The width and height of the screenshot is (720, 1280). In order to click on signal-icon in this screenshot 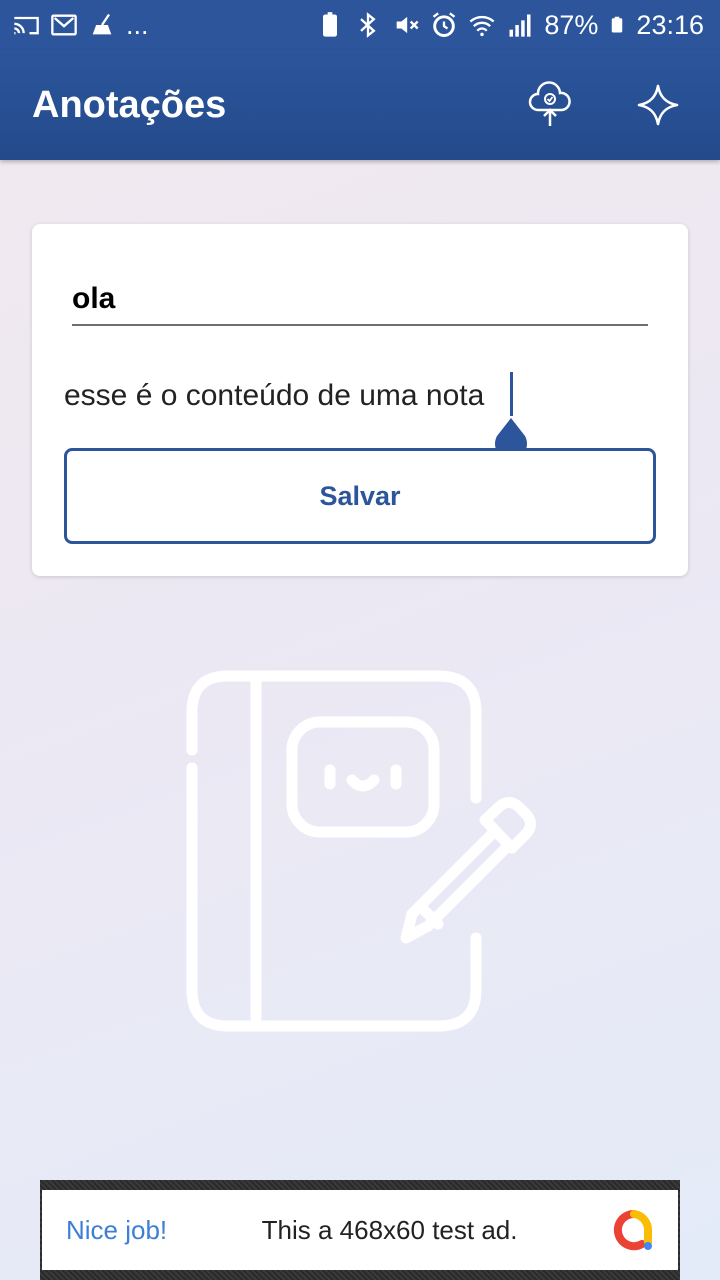, I will do `click(520, 25)`.